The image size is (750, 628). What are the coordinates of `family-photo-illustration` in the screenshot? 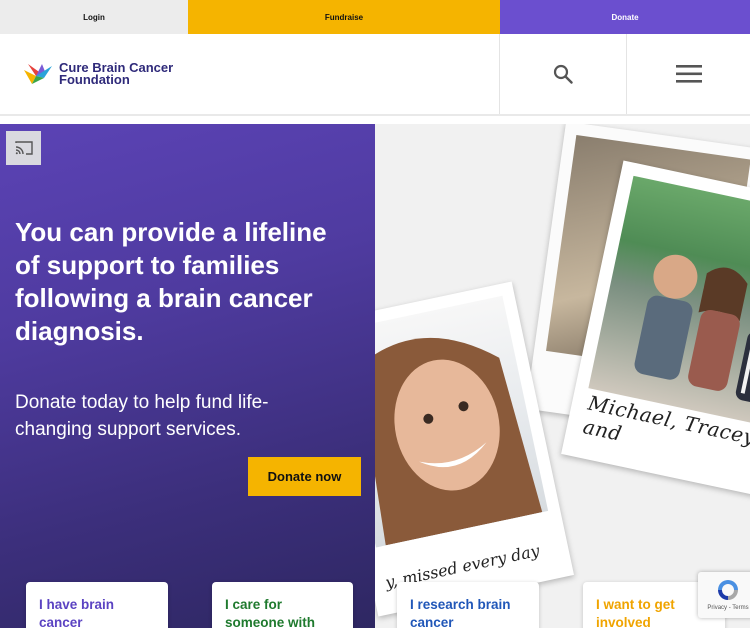 It's located at (692, 329).